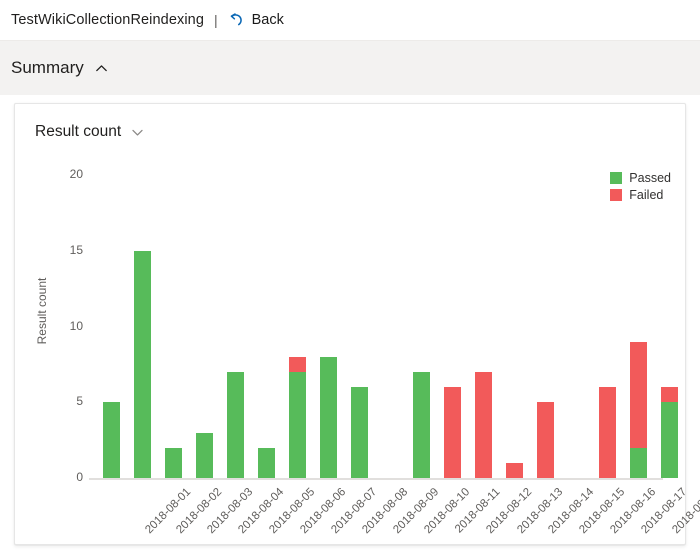 The height and width of the screenshot is (553, 700). I want to click on y-axis-title: Result count, so click(42, 311).